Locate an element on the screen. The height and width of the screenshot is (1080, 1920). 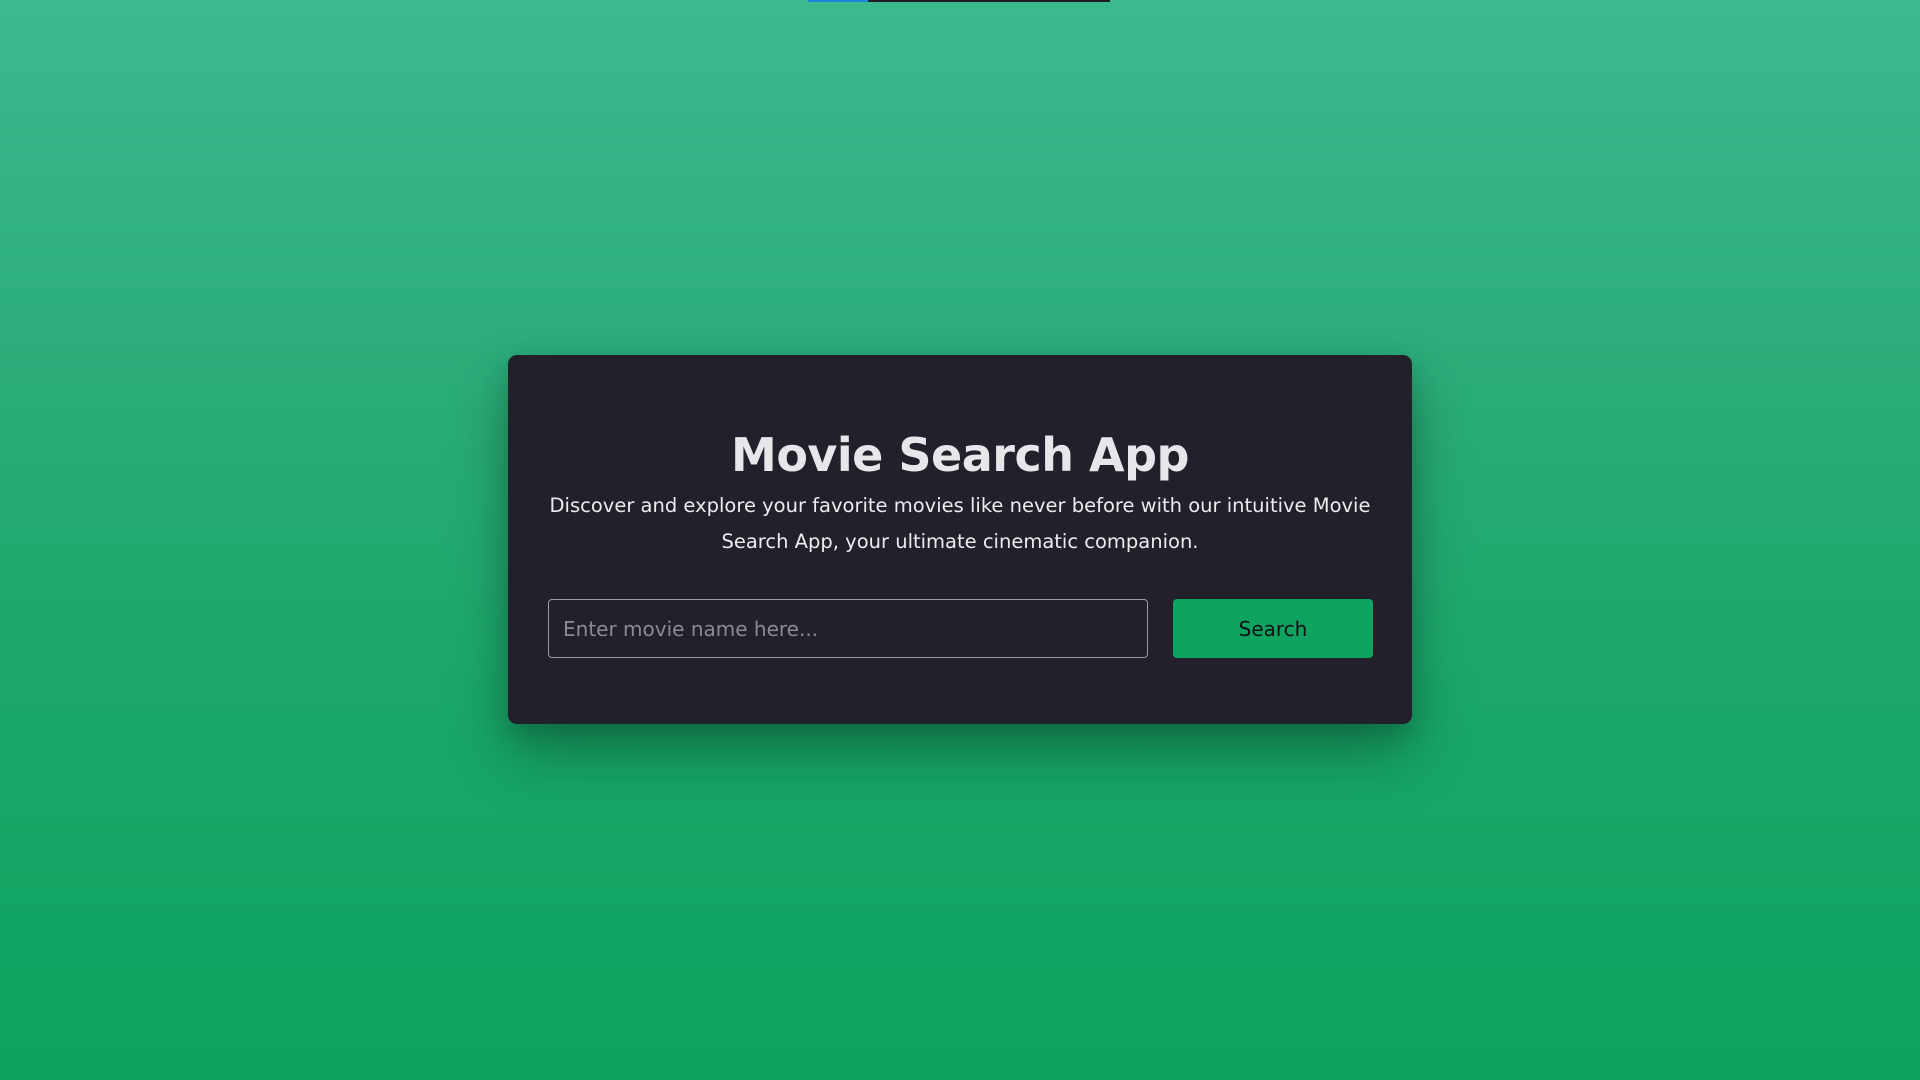
search-button: Search is located at coordinates (1273, 628).